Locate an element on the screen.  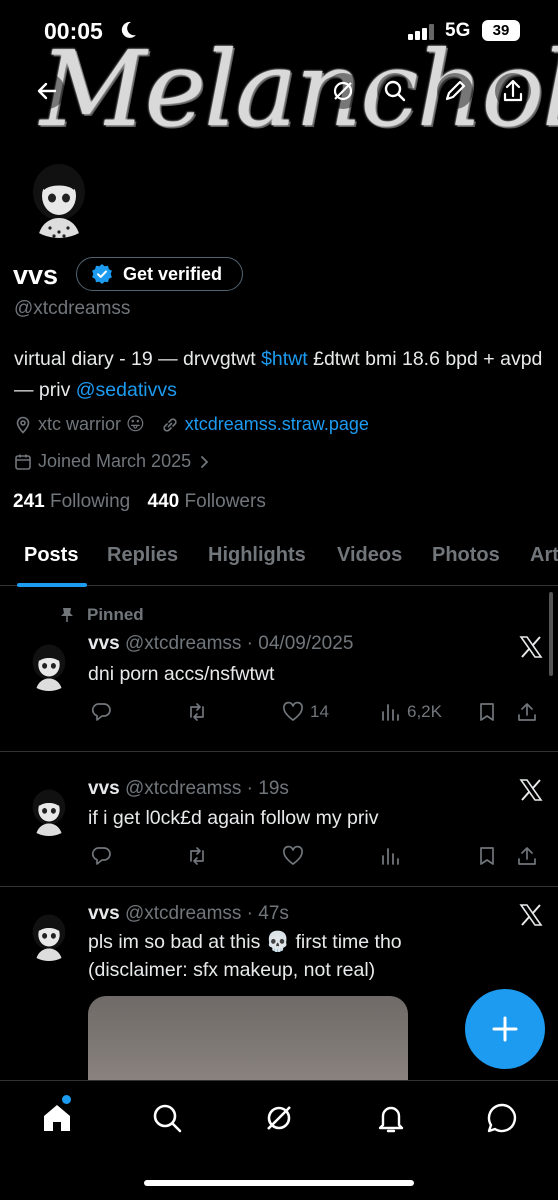
views-button: 6,2K is located at coordinates (410, 712).